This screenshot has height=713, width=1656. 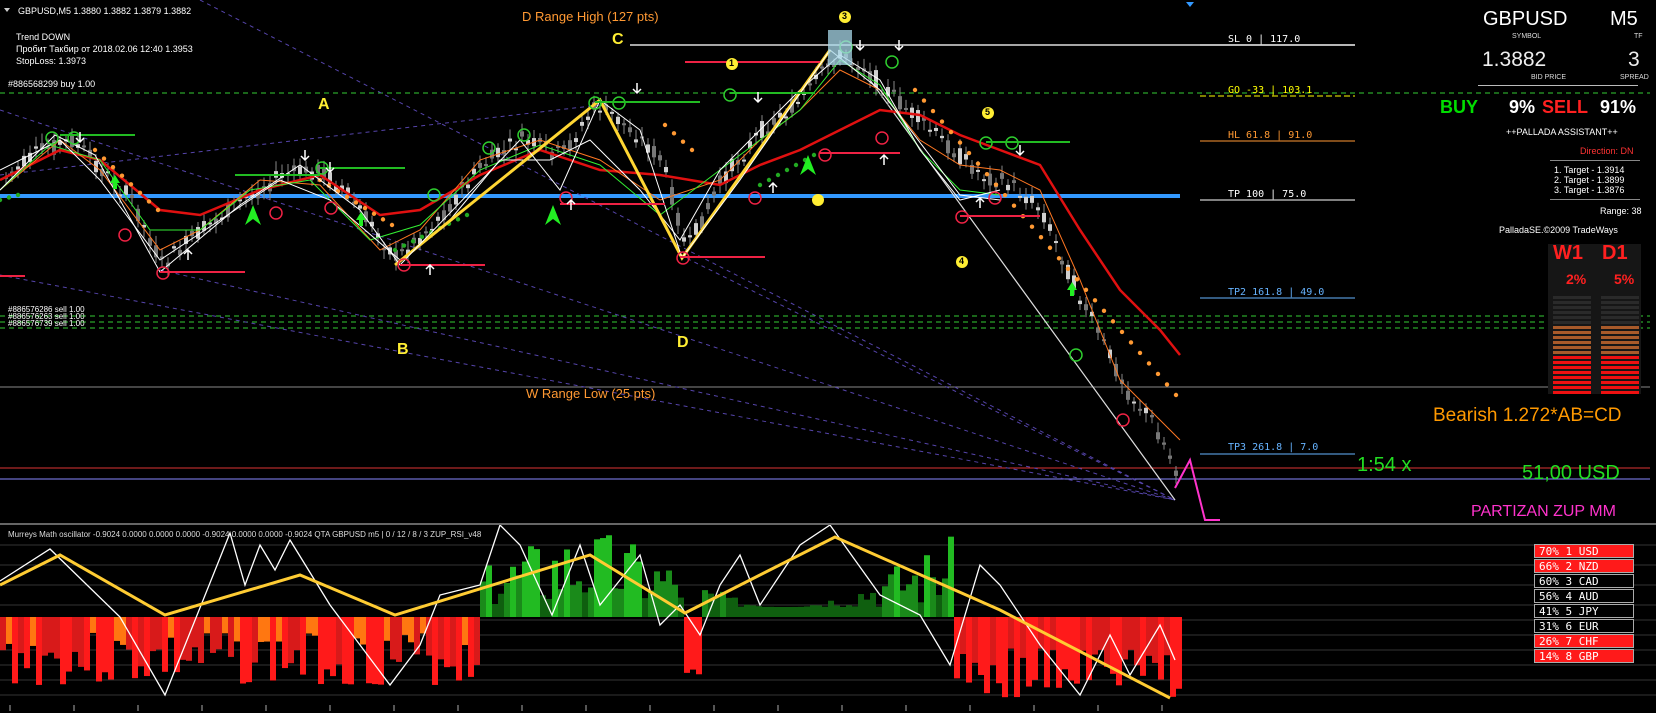 What do you see at coordinates (1584, 611) in the screenshot?
I see `currency-row-jpy: 41% 5 JPY` at bounding box center [1584, 611].